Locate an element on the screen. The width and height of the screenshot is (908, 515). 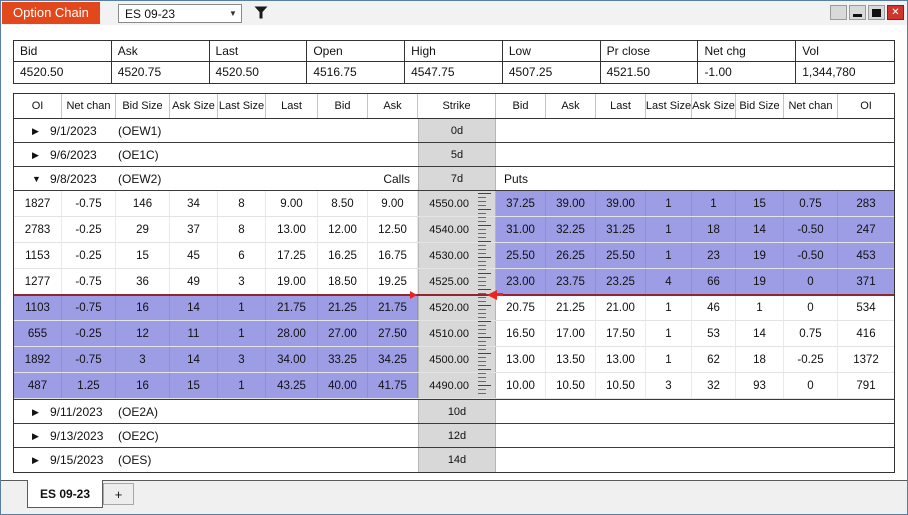
call-bid-size-cell: 12 is located at coordinates (143, 333).